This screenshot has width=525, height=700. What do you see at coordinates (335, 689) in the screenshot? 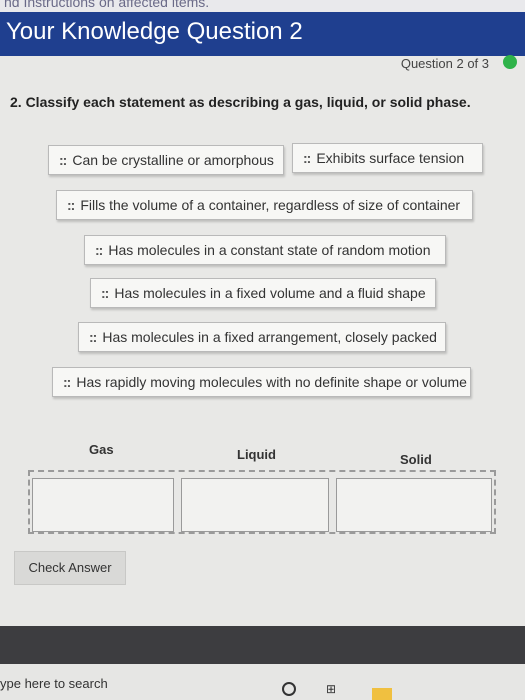
I see `task-view-icon: ⊞` at bounding box center [335, 689].